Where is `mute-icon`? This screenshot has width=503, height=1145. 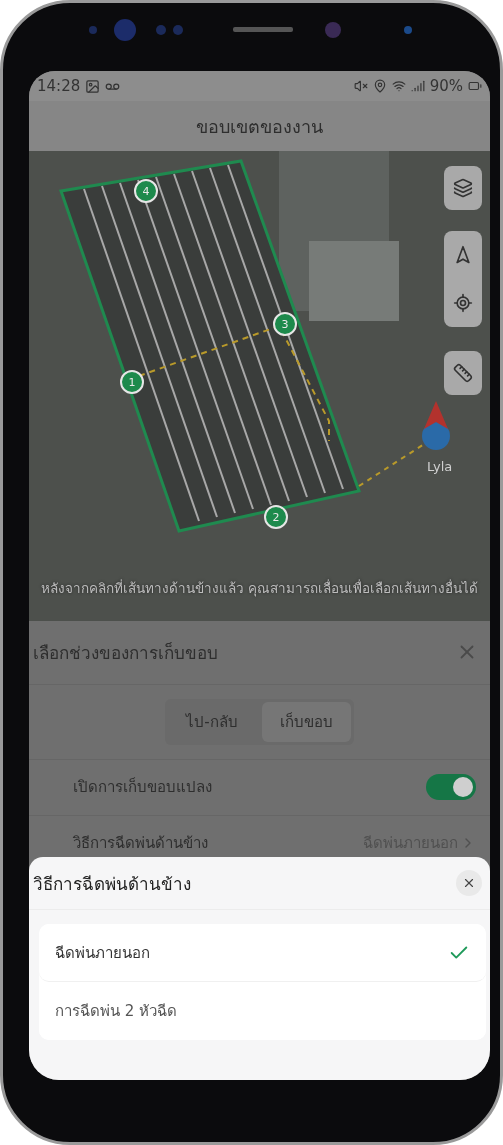 mute-icon is located at coordinates (360, 86).